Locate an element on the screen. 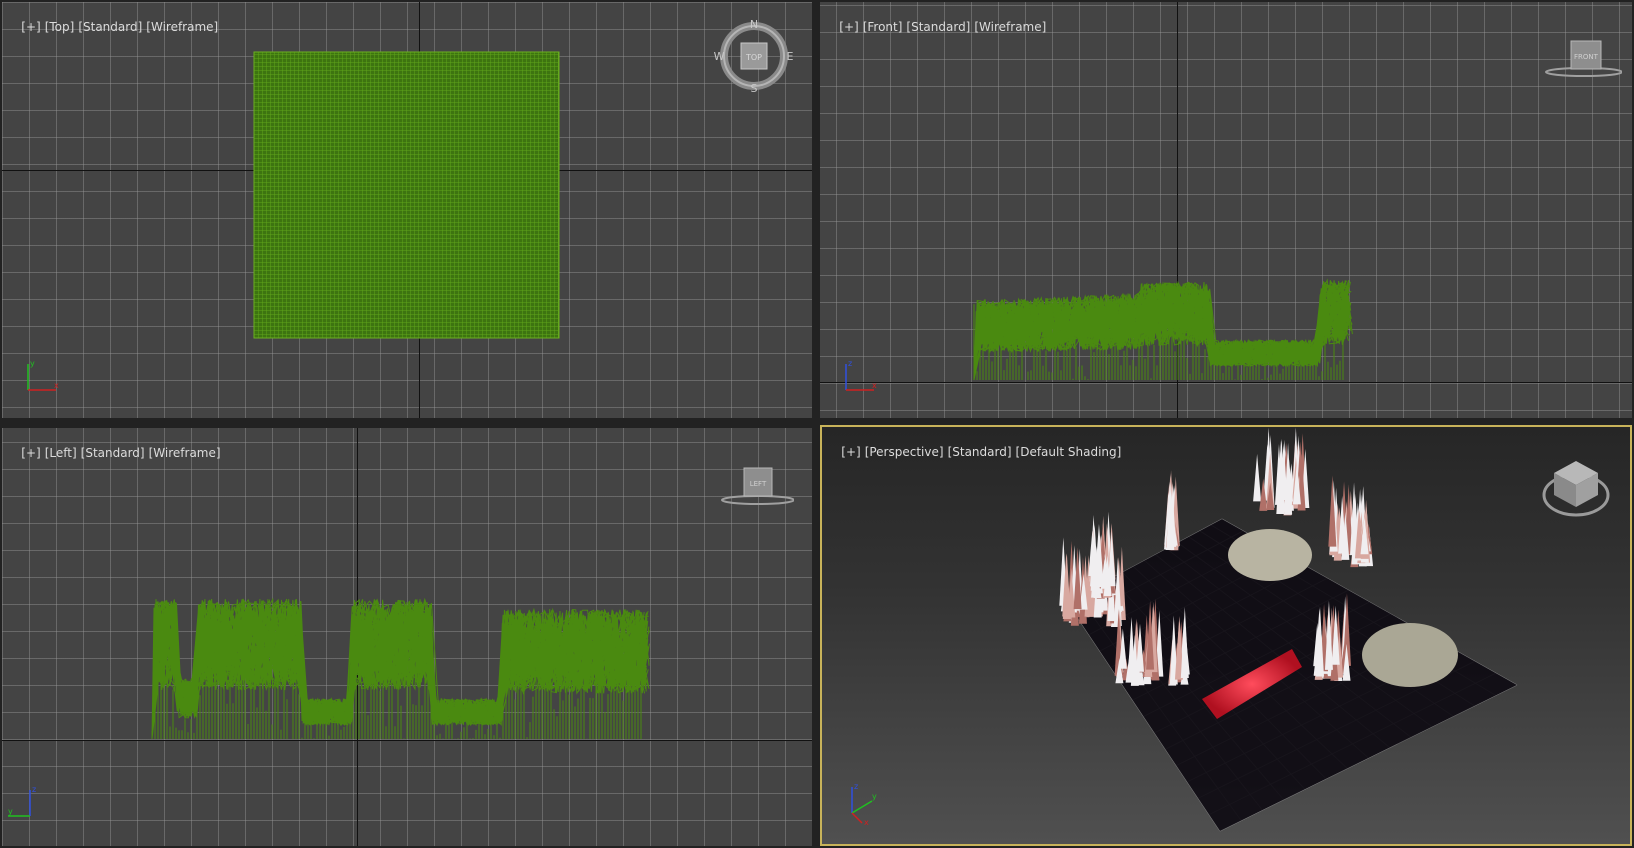  viewport-front-label: [+] [Front] [Standard] [Wireframe] is located at coordinates (937, 27).